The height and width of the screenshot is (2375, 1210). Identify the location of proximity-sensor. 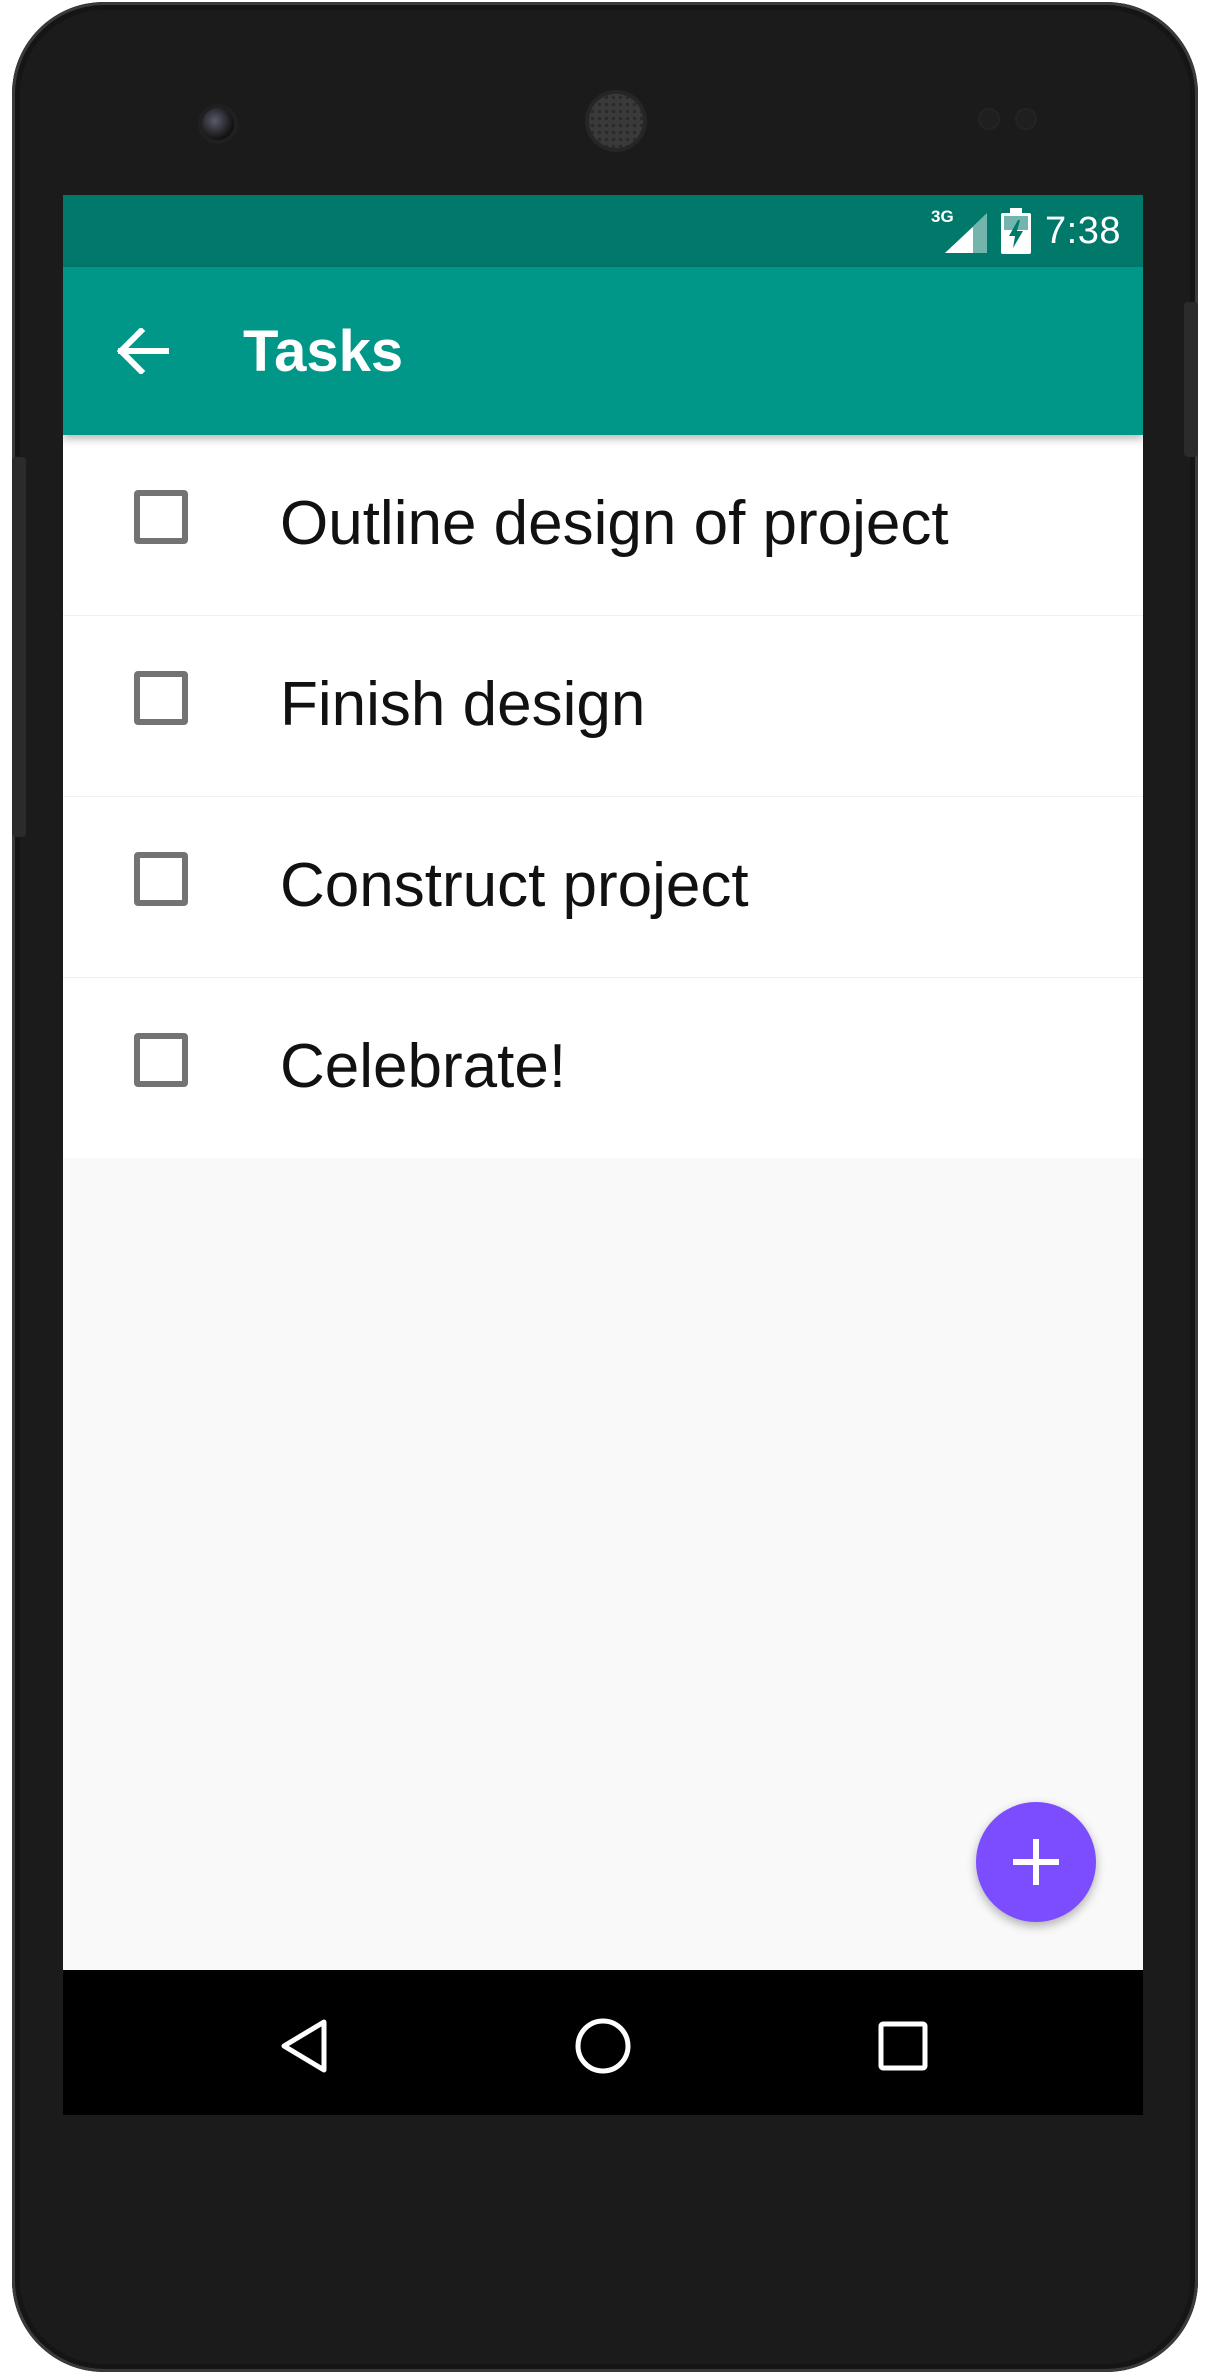
(989, 119).